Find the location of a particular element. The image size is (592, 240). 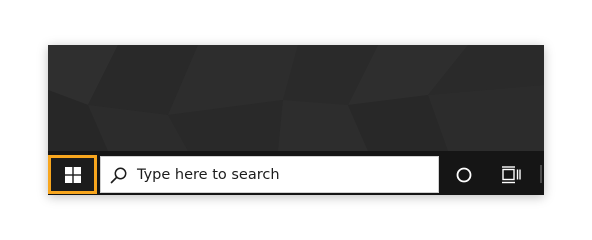

start-button is located at coordinates (72, 174).